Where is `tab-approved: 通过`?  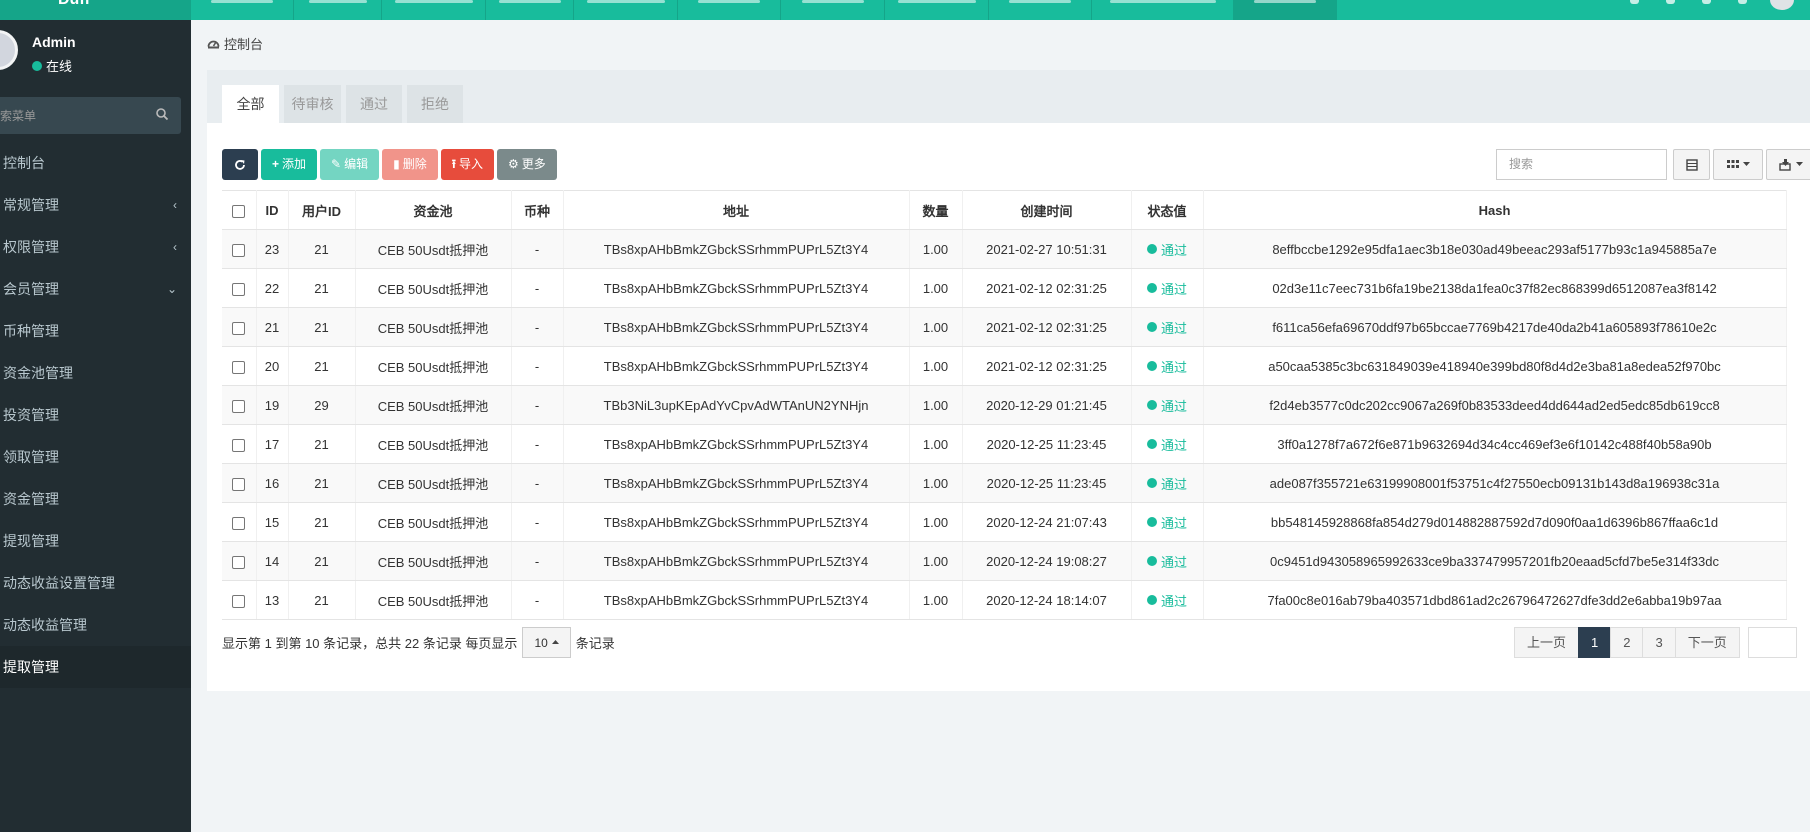
tab-approved: 通过 is located at coordinates (374, 104).